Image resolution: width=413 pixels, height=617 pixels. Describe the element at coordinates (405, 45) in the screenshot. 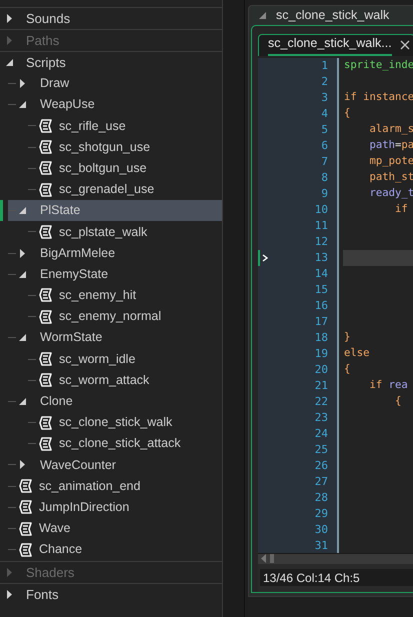

I see `close-icon` at that location.